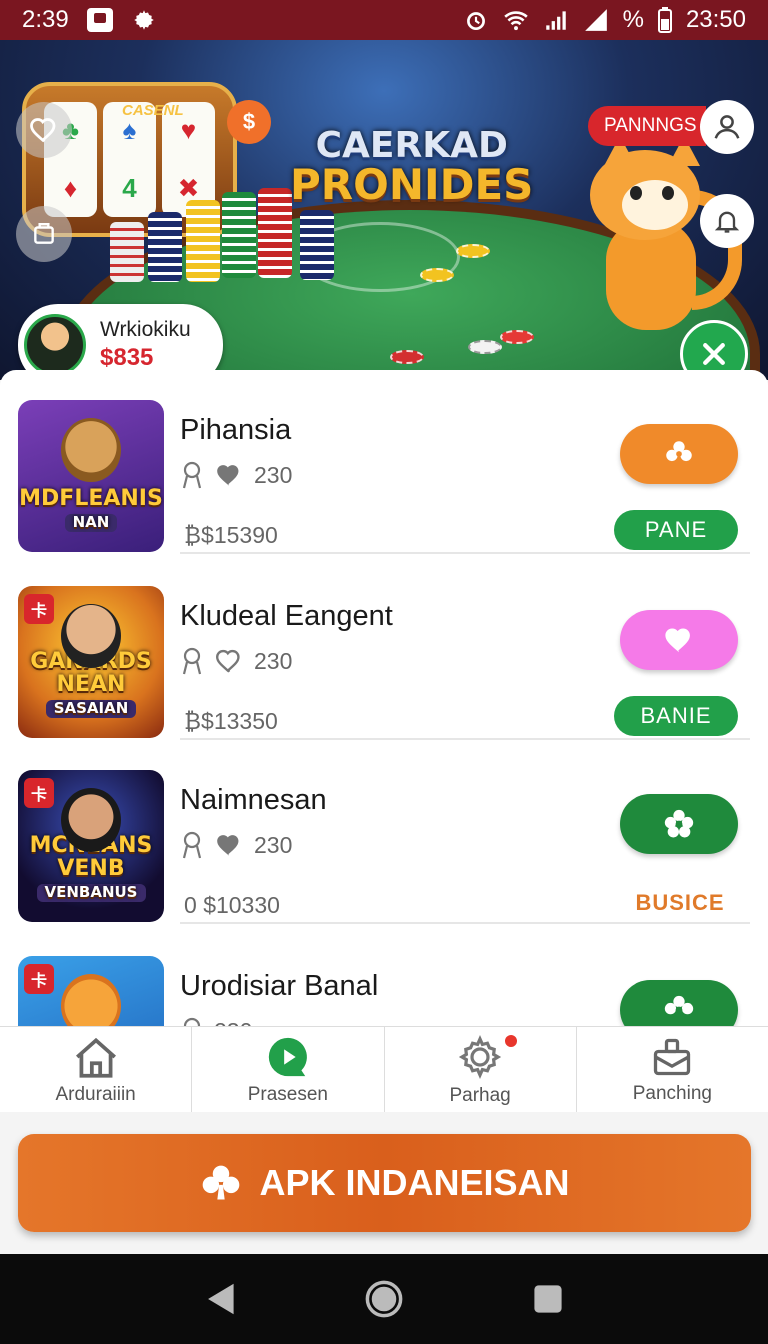 The image size is (768, 1344). What do you see at coordinates (220, 1299) in the screenshot?
I see `back-icon` at bounding box center [220, 1299].